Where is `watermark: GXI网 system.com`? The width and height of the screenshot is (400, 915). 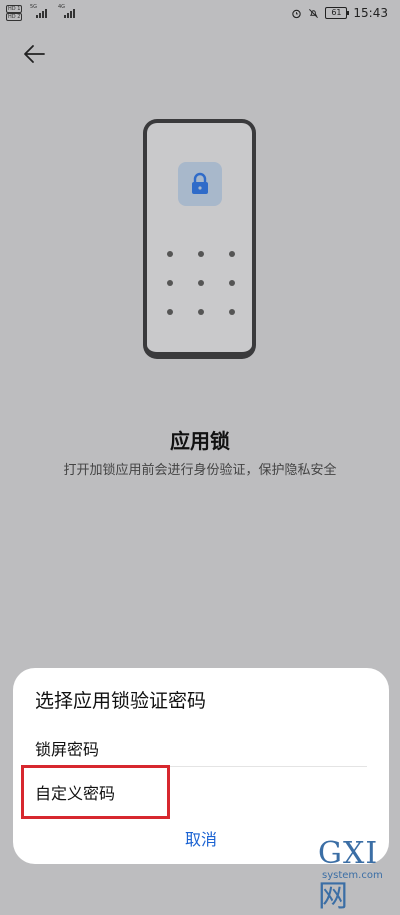 watermark: GXI网 system.com is located at coordinates (356, 875).